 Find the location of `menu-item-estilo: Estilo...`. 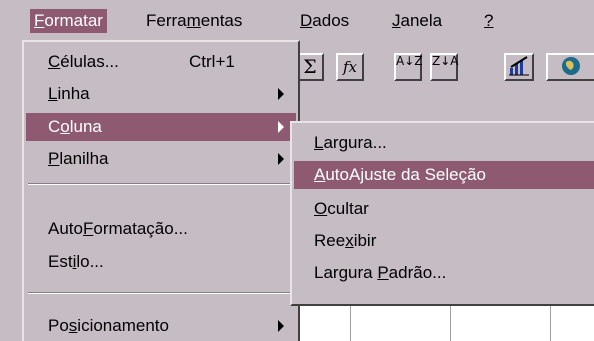

menu-item-estilo: Estilo... is located at coordinates (161, 262).